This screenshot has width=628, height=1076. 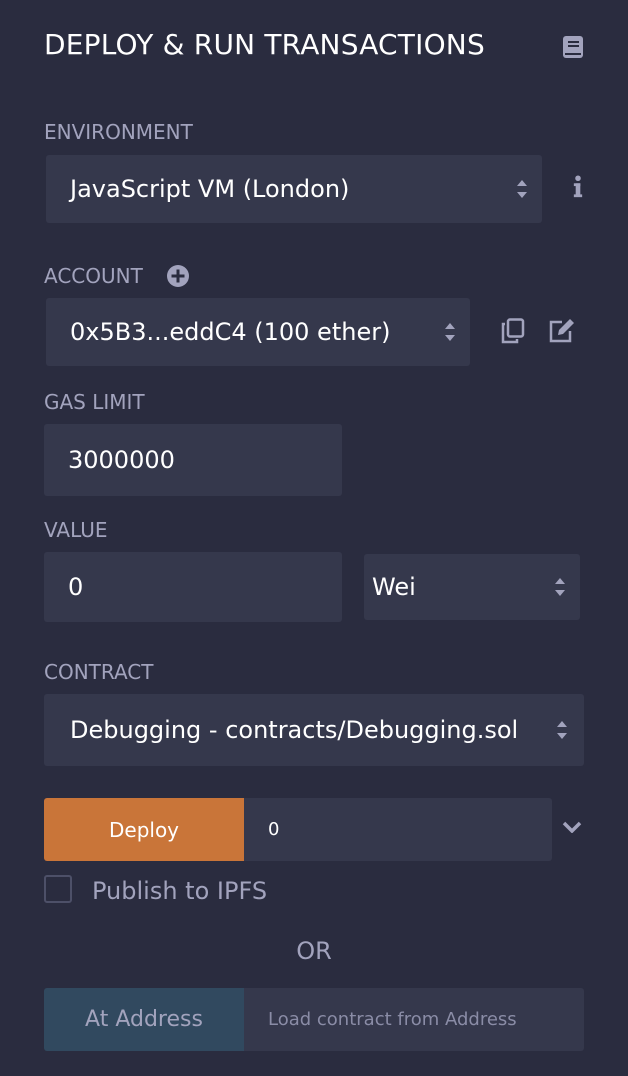 I want to click on contract-value: Debugging - contracts/Debugging.sol, so click(x=294, y=730).